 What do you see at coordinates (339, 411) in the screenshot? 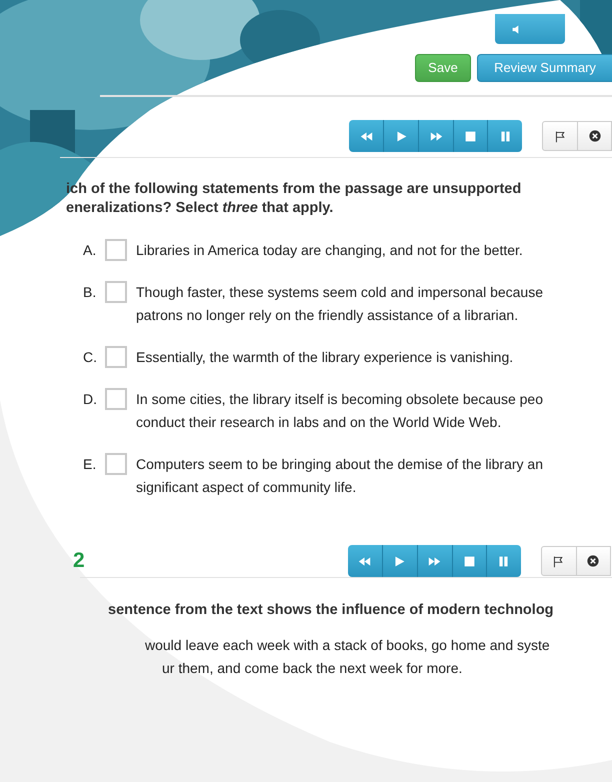
I see `option-text: In some cities, the library itself is becoming obsolete because peo conduct their research in labs and on the World Wide Web.` at bounding box center [339, 411].